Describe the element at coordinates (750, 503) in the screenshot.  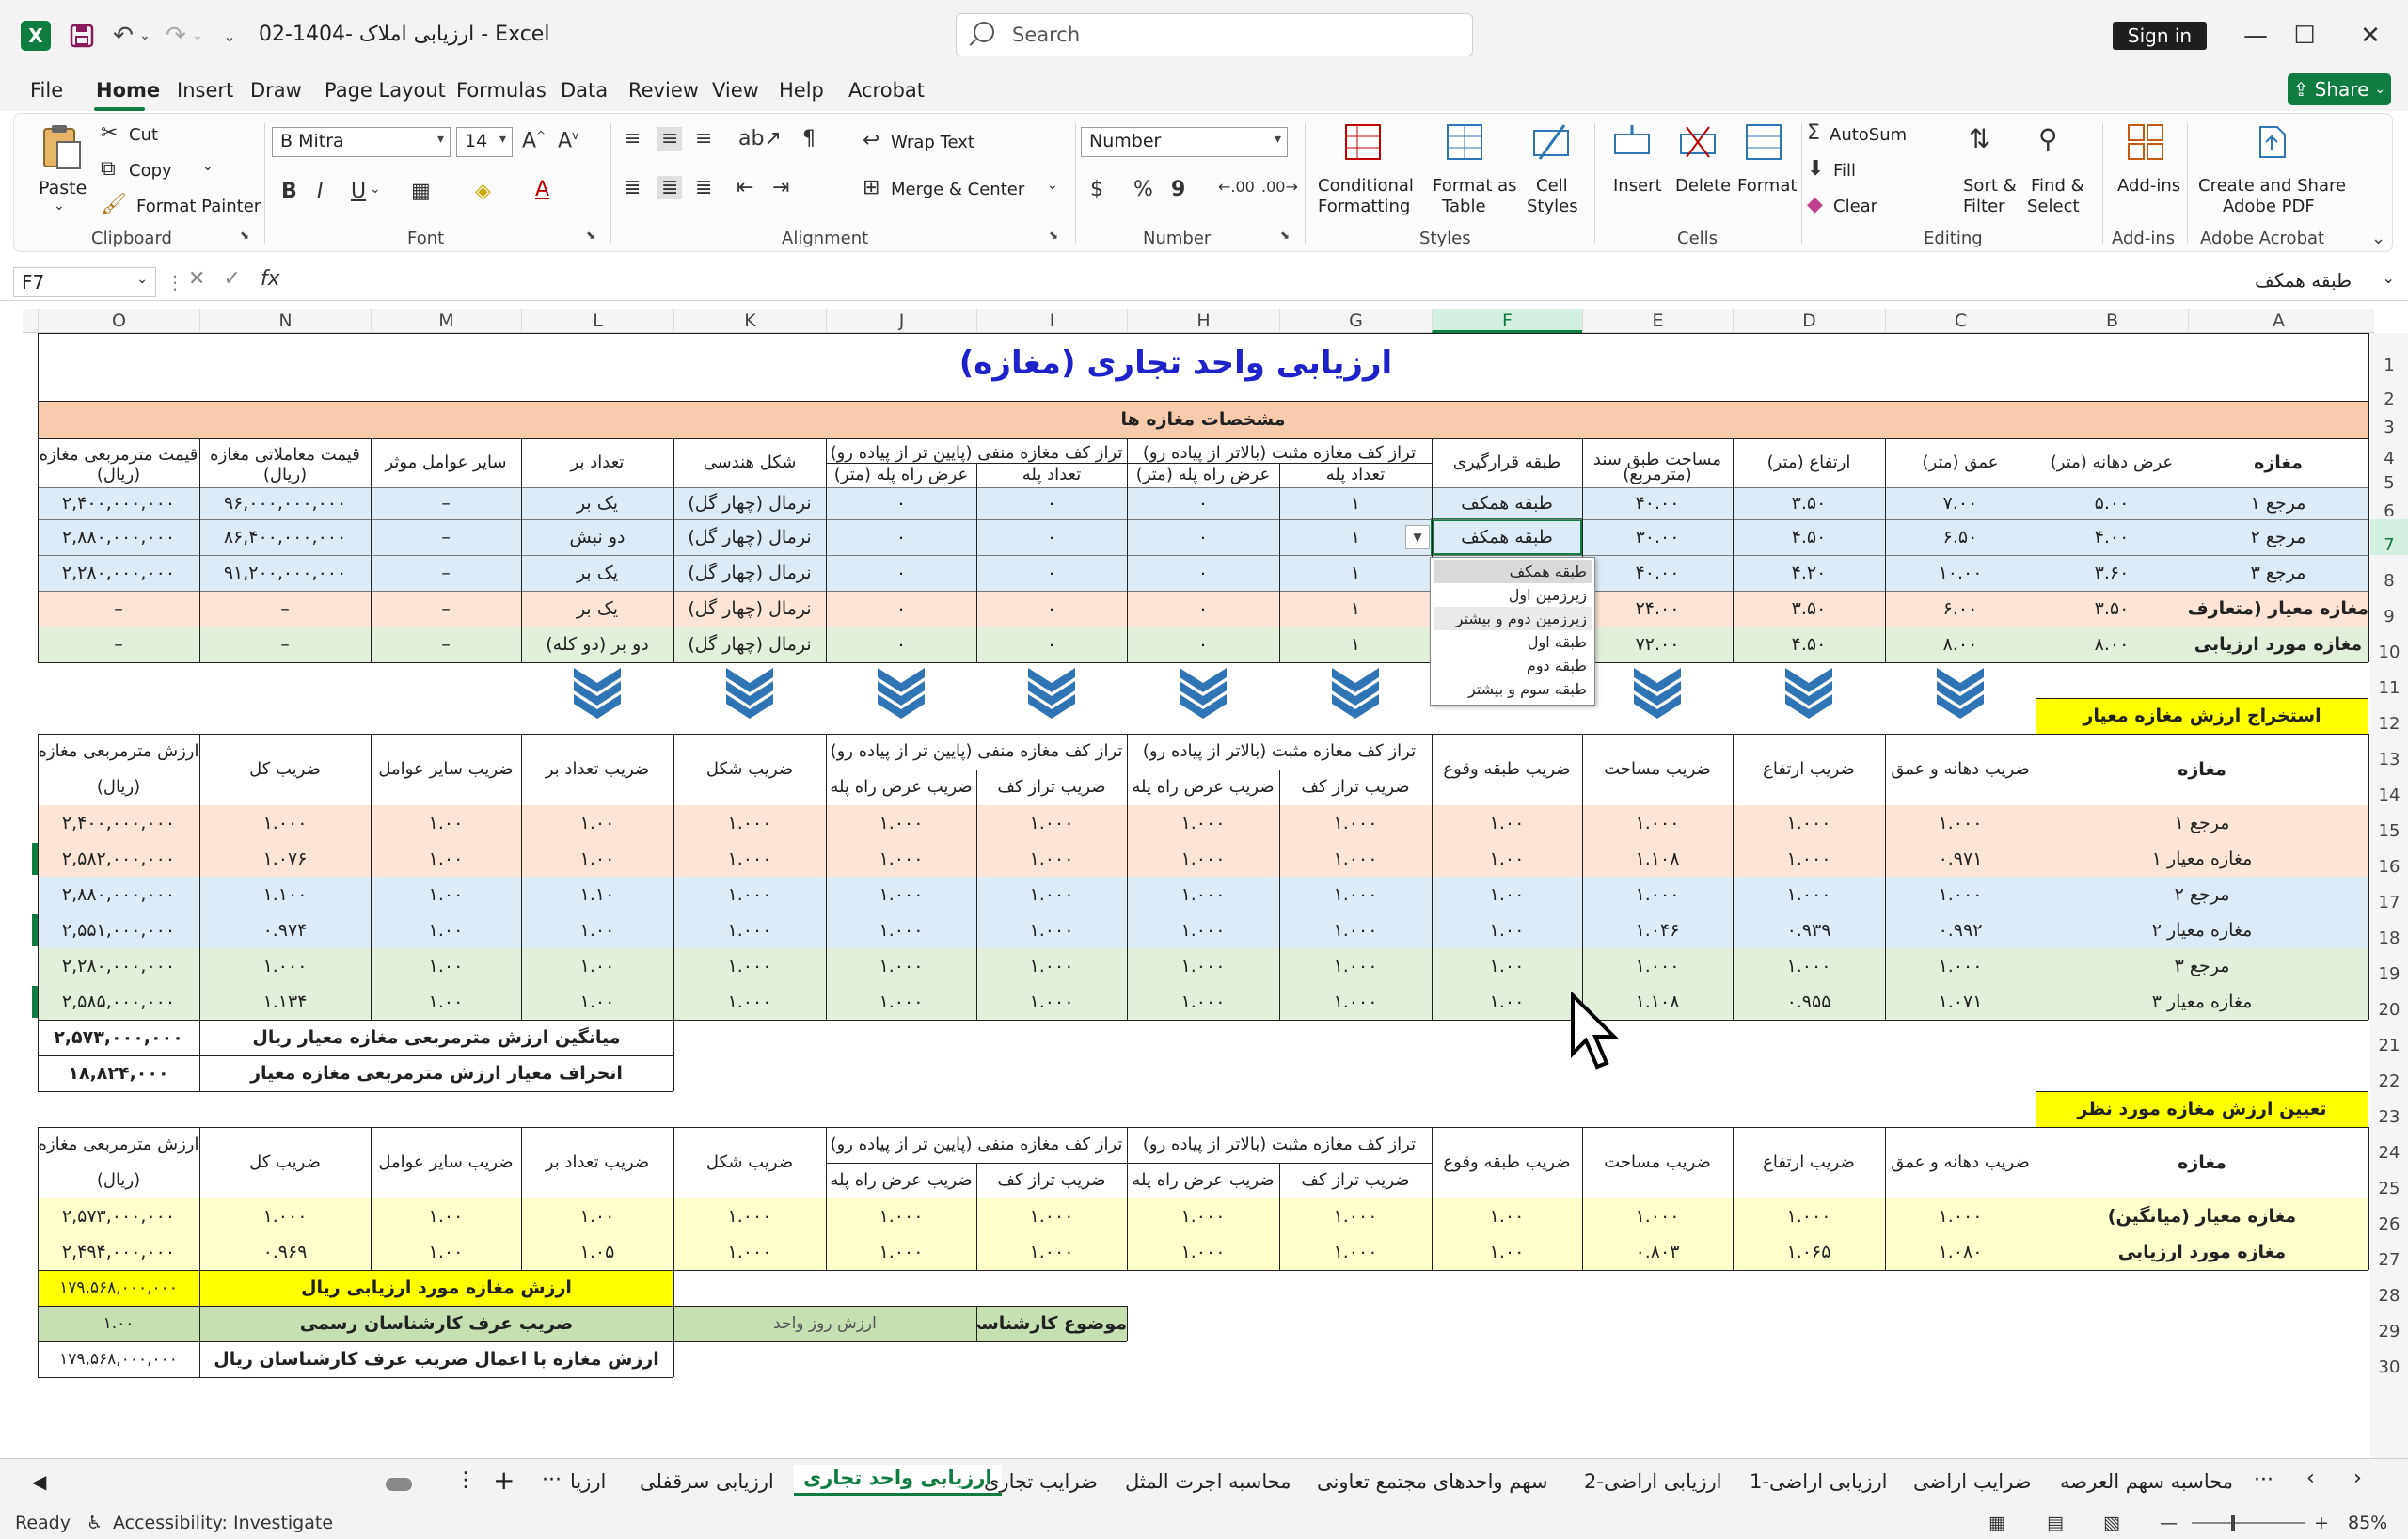
I see `spec-cell-shape: نرمال (چهار گل)` at that location.